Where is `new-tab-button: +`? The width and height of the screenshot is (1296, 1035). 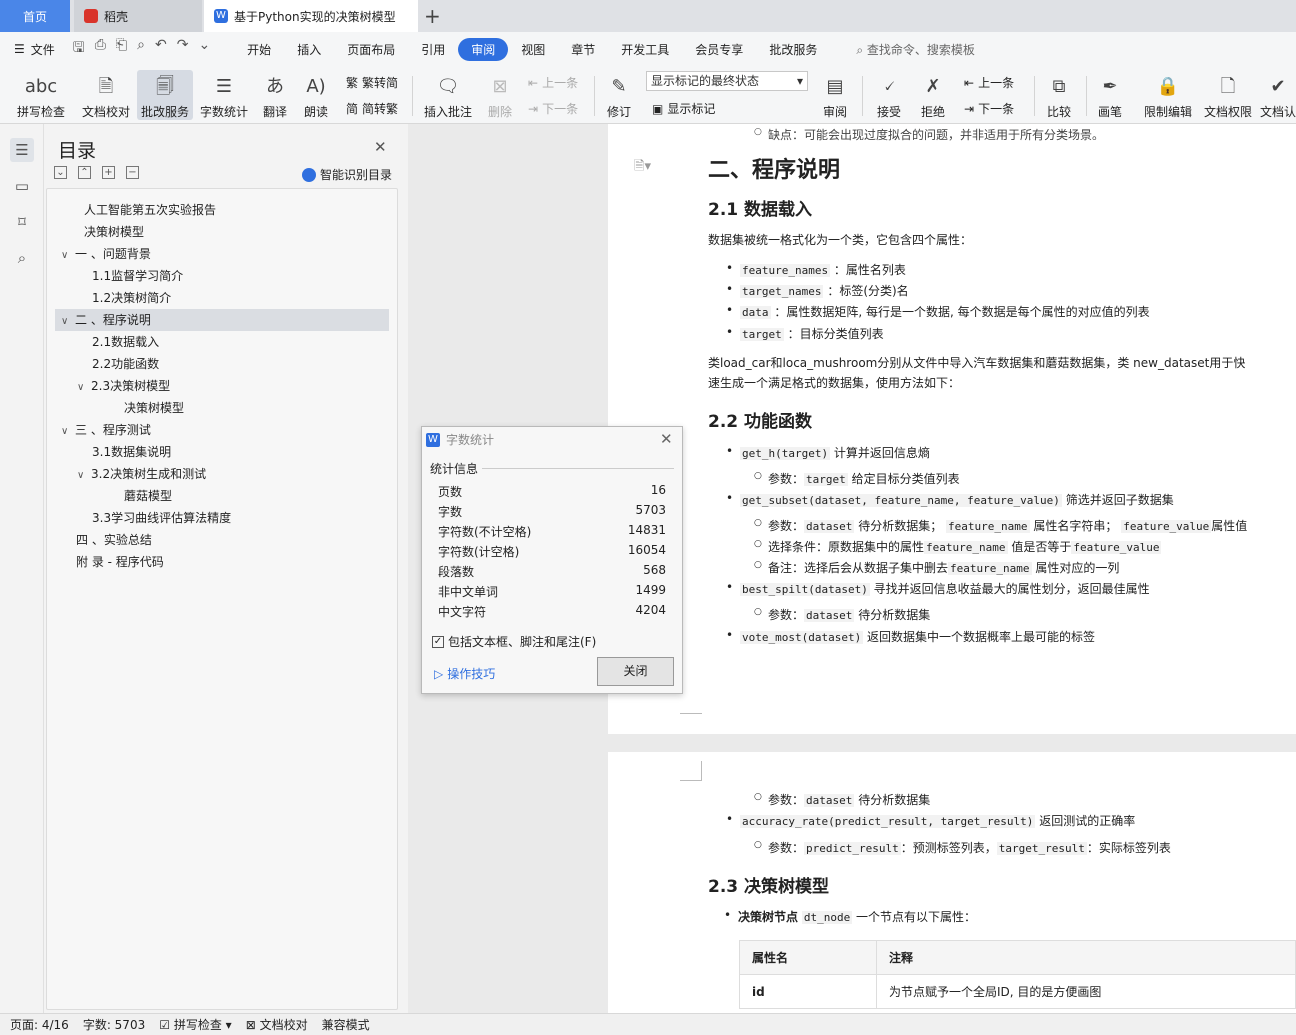 new-tab-button: + is located at coordinates (432, 16).